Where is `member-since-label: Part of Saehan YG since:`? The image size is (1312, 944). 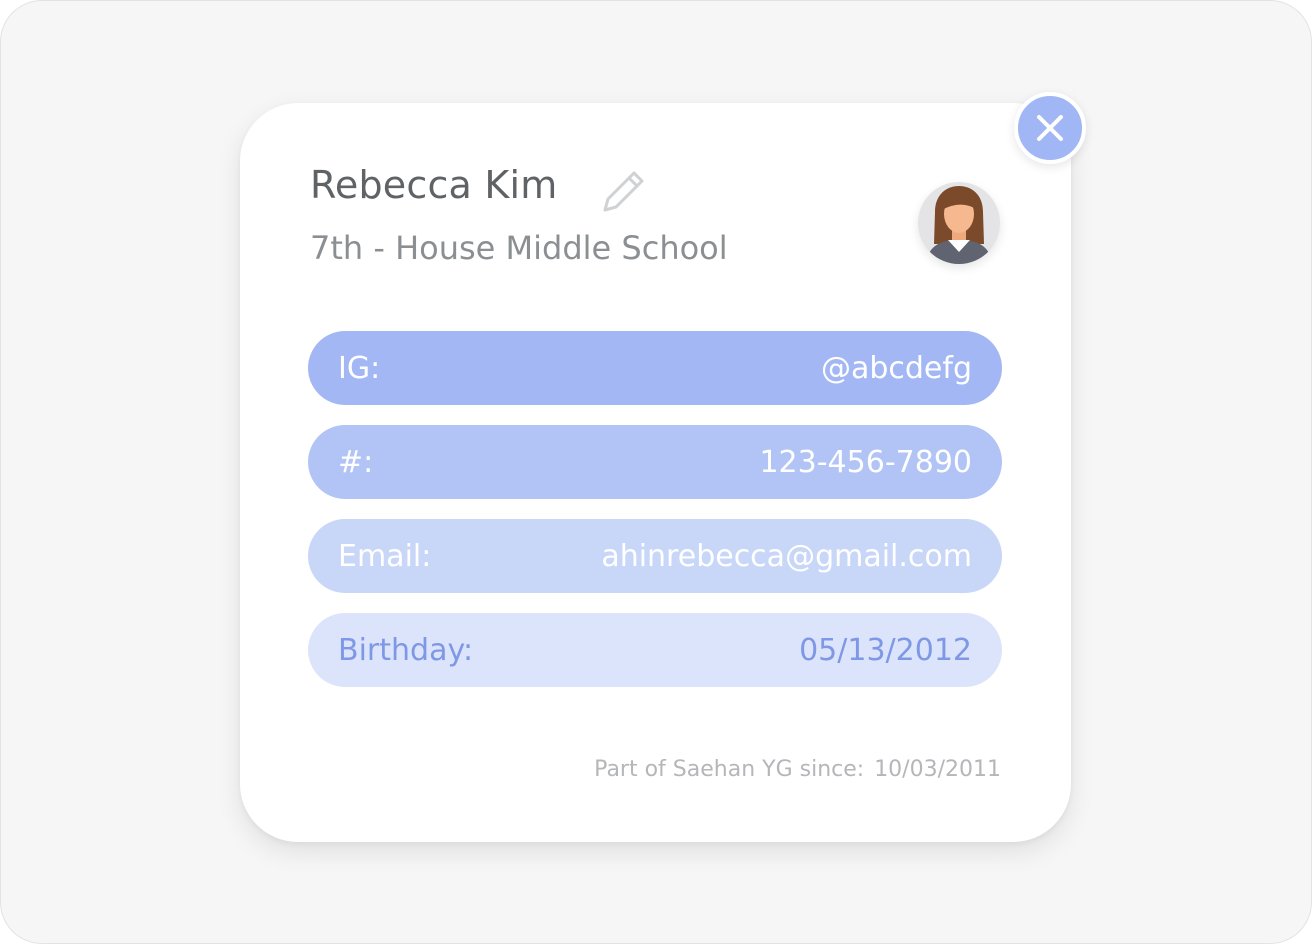 member-since-label: Part of Saehan YG since: is located at coordinates (729, 769).